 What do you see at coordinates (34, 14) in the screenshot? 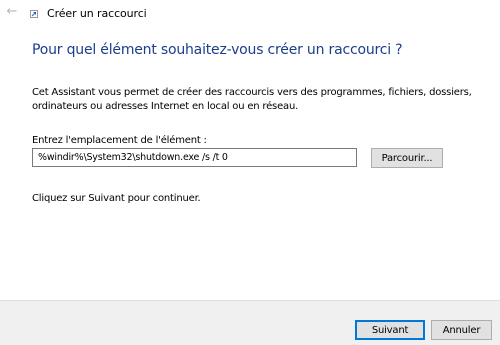
I see `shortcut-icon` at bounding box center [34, 14].